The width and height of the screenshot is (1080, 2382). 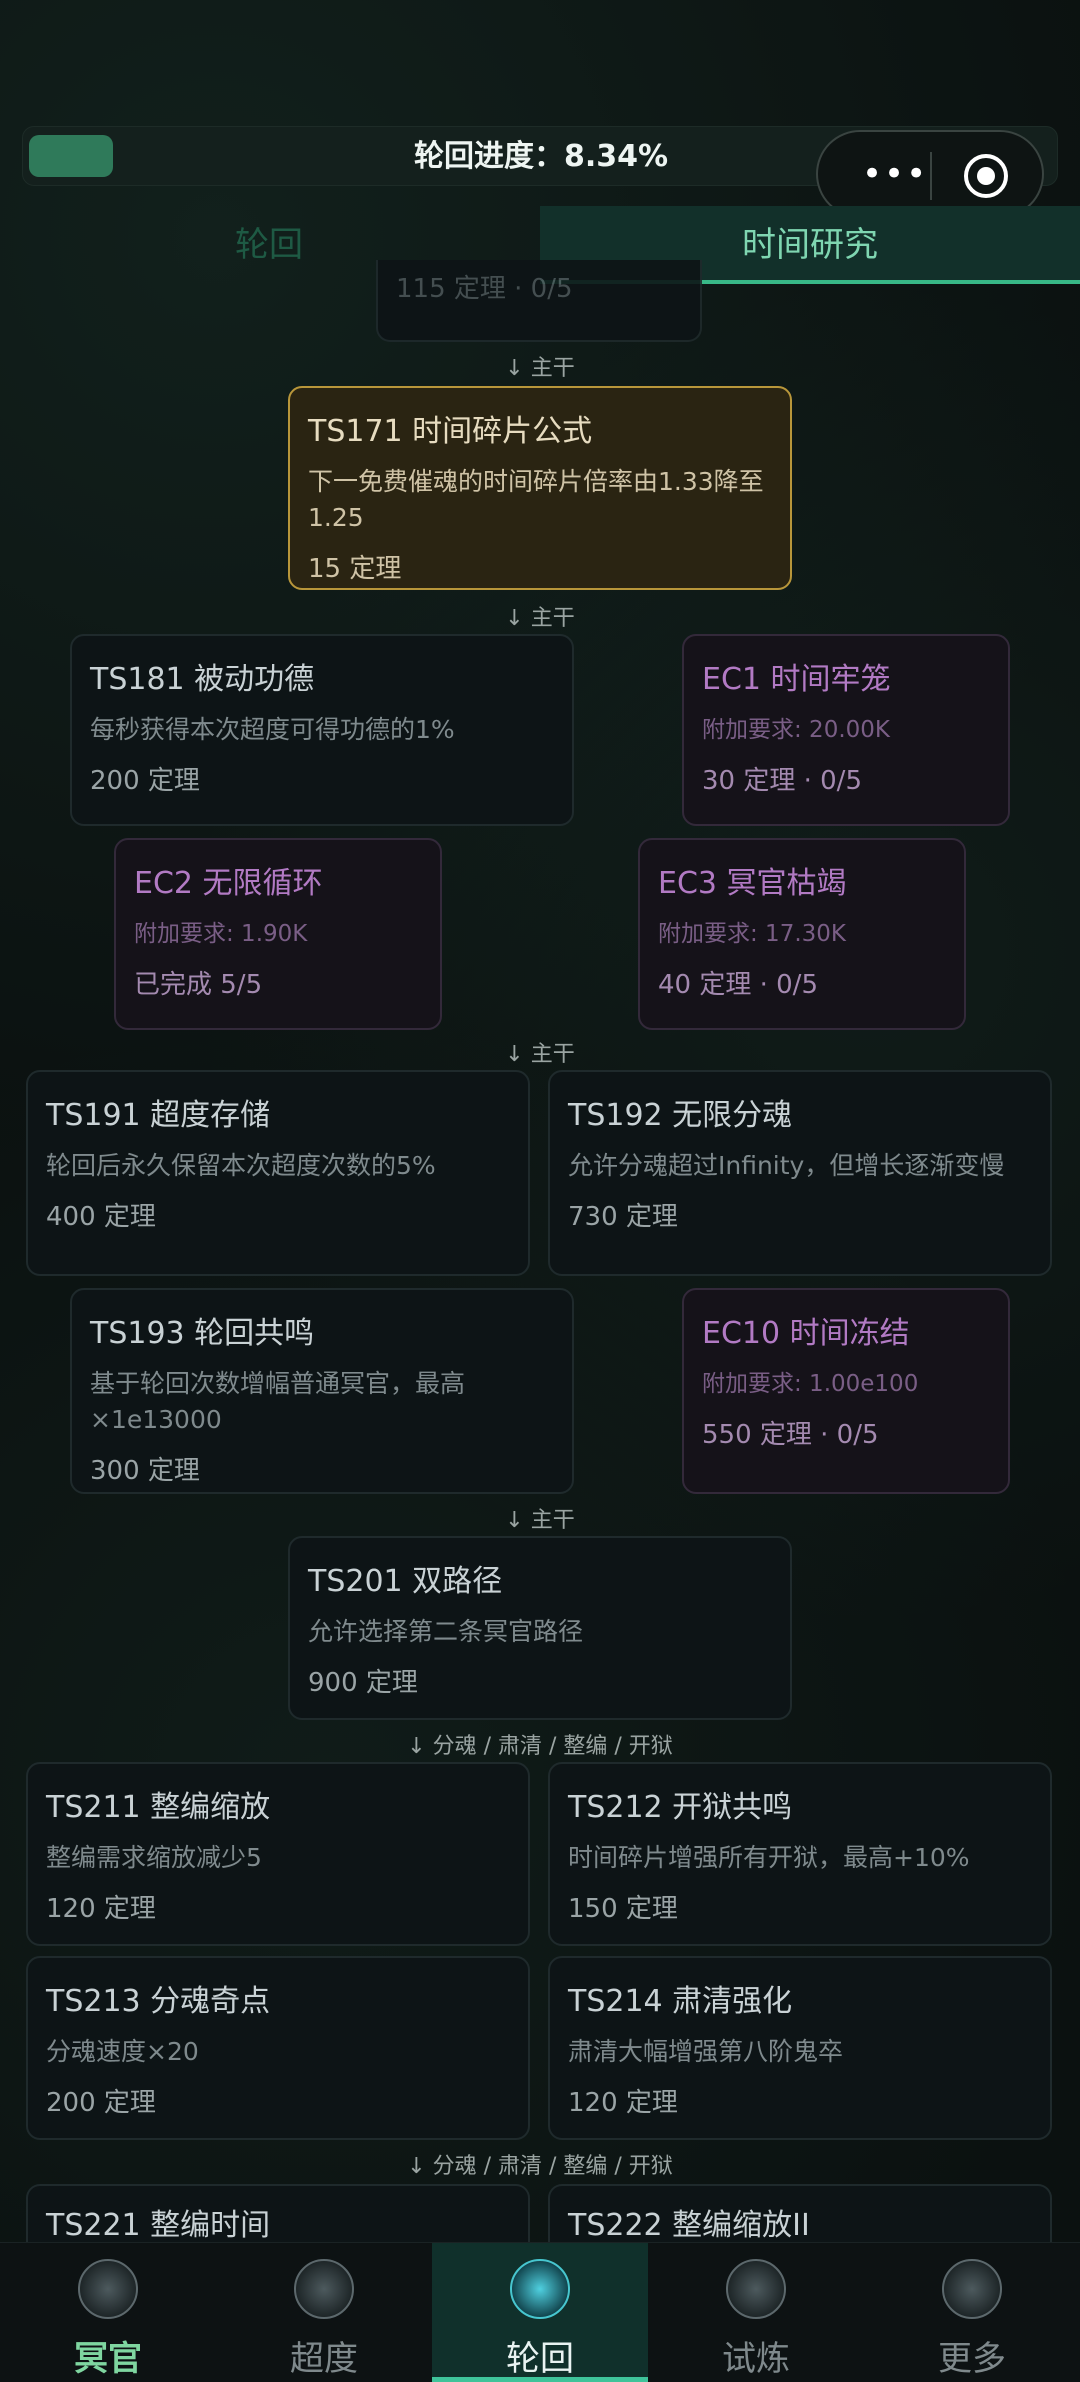 I want to click on close-target-icon, so click(x=986, y=176).